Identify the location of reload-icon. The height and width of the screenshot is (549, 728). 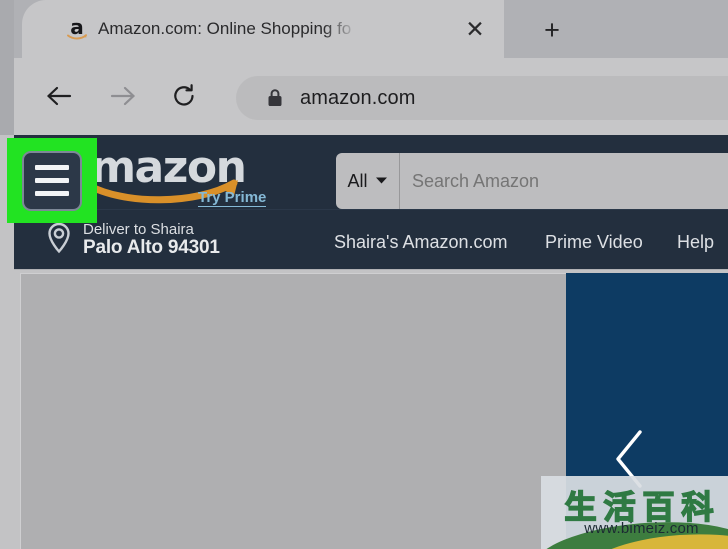
(184, 98).